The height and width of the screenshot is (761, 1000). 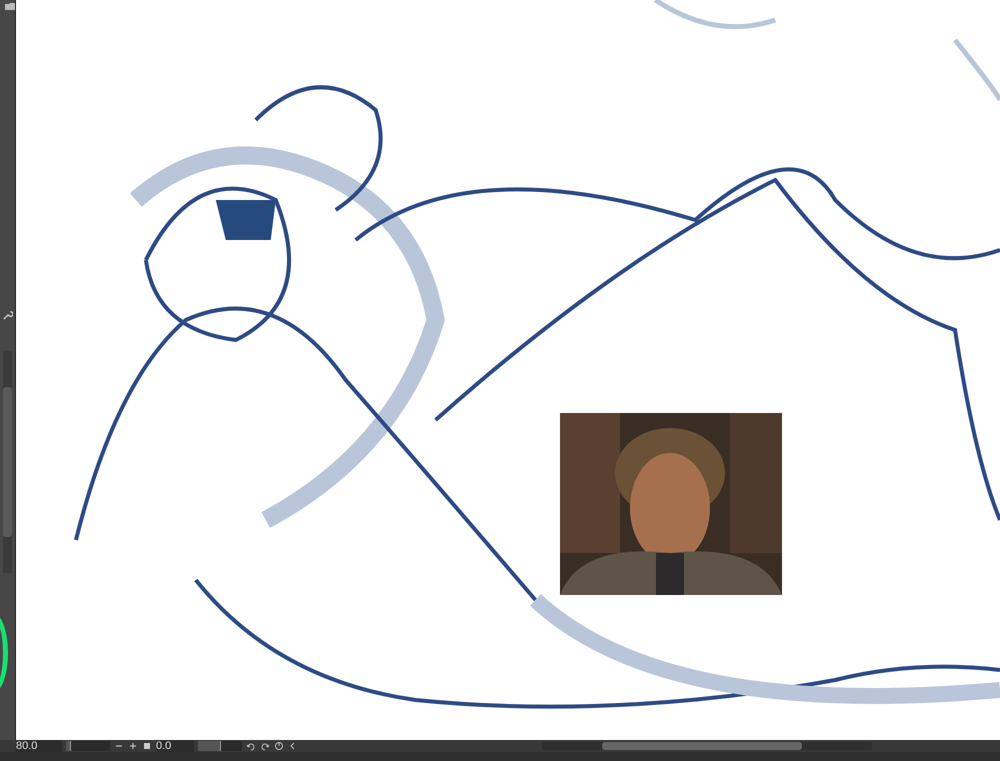 What do you see at coordinates (279, 746) in the screenshot?
I see `reset-icon` at bounding box center [279, 746].